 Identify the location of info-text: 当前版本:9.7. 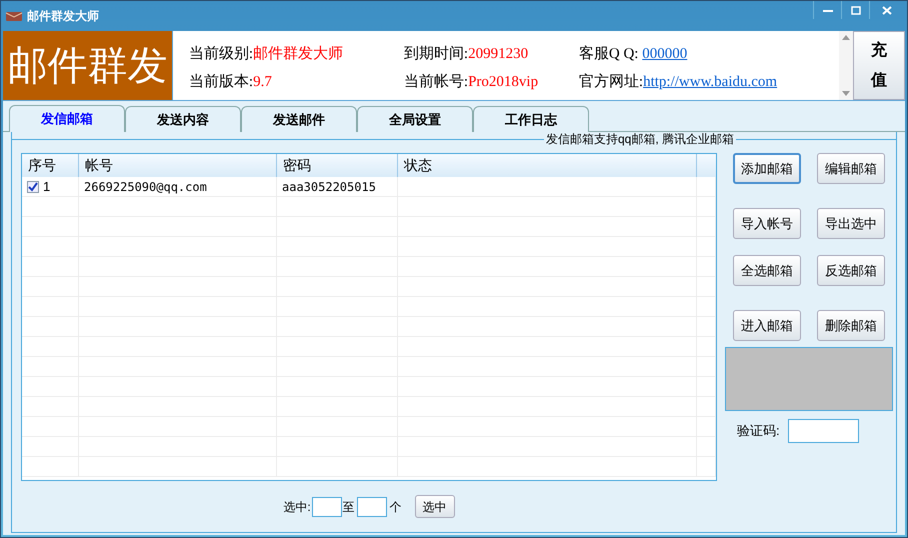
(230, 82).